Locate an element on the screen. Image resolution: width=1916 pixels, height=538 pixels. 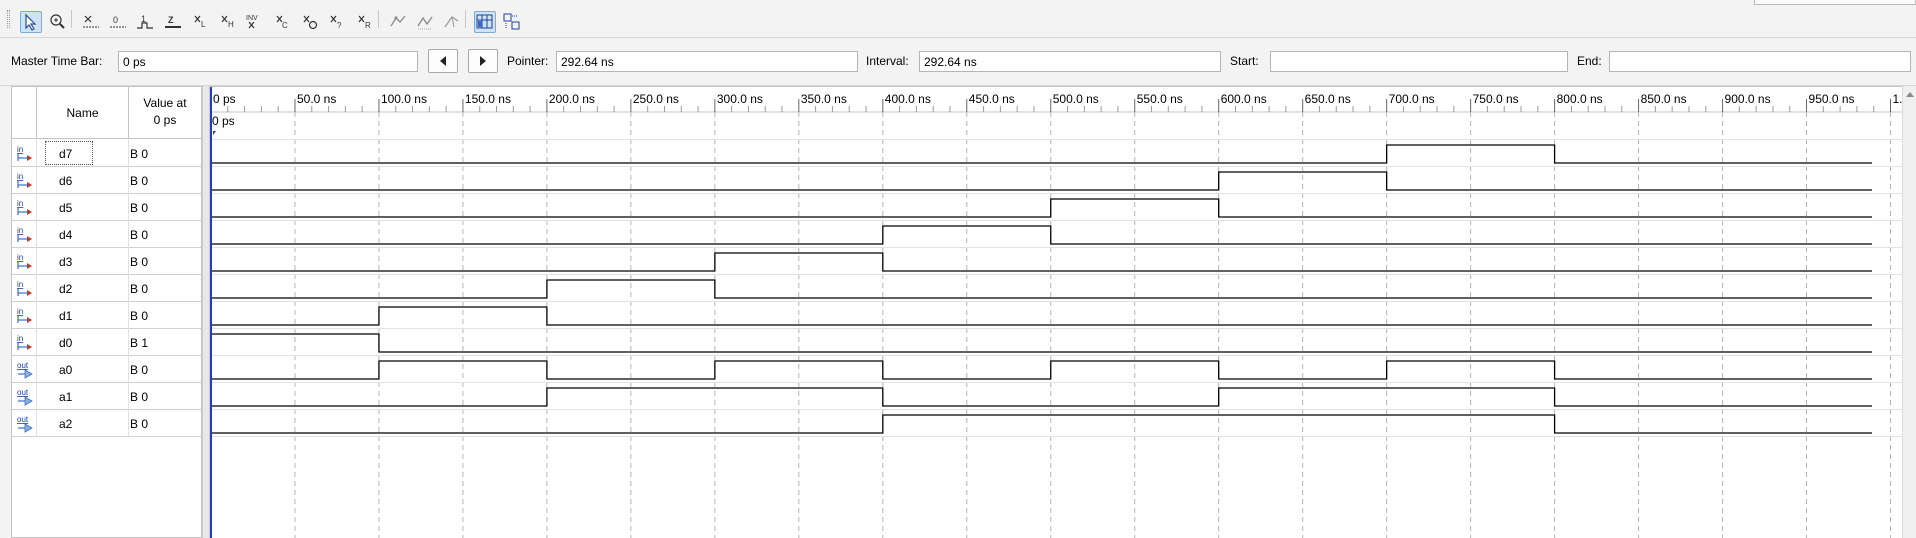
time-tick-label: 900.0 ns is located at coordinates (1748, 99).